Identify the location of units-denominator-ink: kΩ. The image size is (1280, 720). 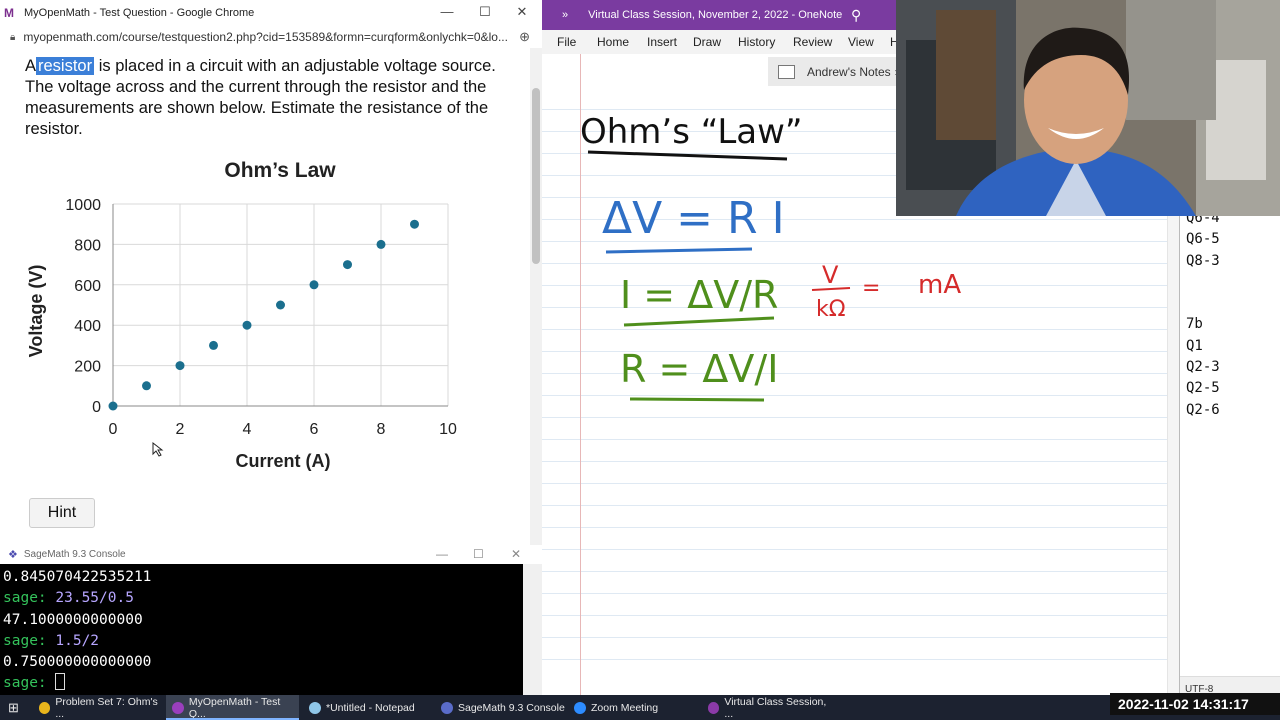
(831, 309).